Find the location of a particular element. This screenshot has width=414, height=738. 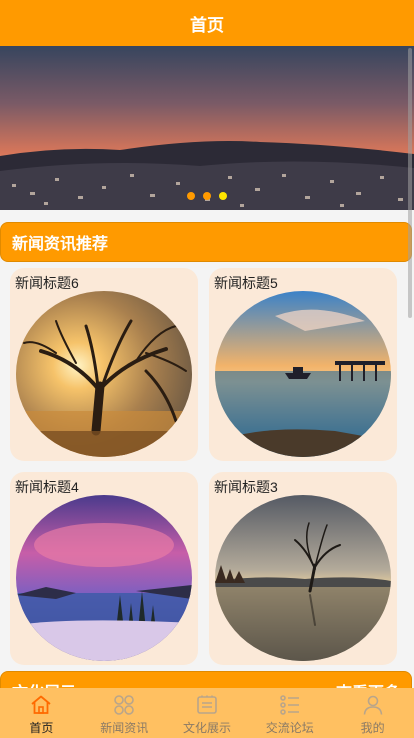

page-scrollbar is located at coordinates (410, 183).